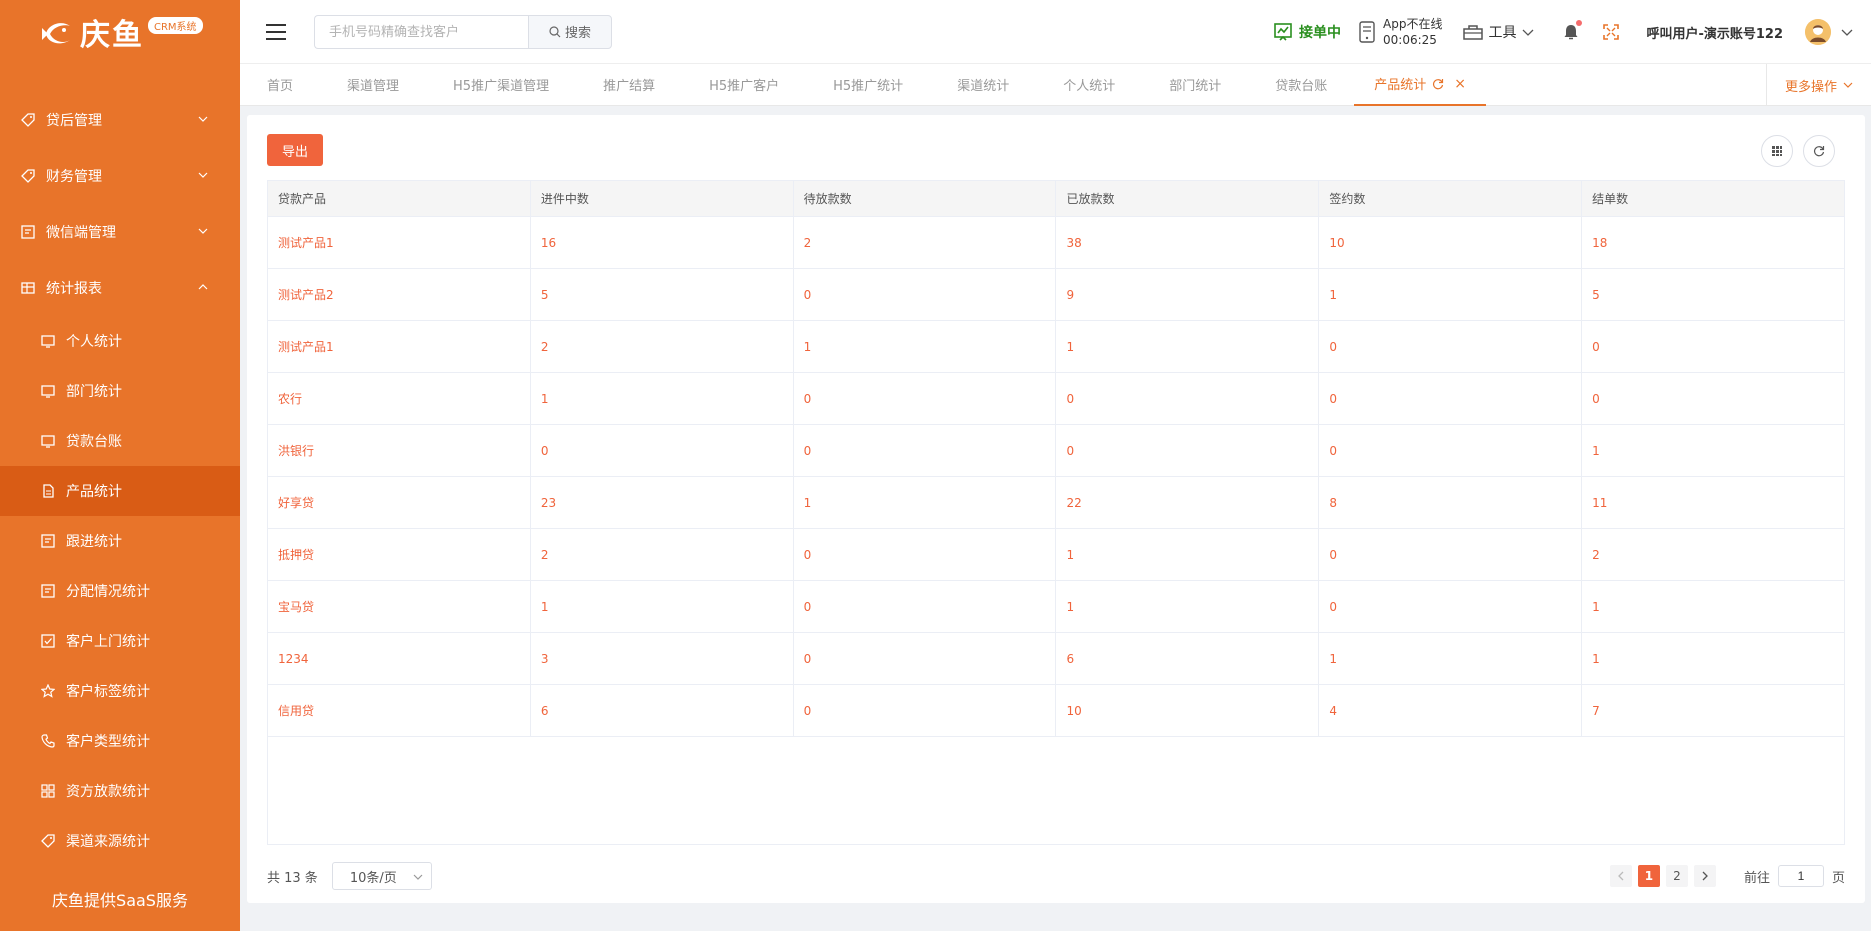  Describe the element at coordinates (629, 85) in the screenshot. I see `tab-promotion-settlement: 推广结算` at that location.